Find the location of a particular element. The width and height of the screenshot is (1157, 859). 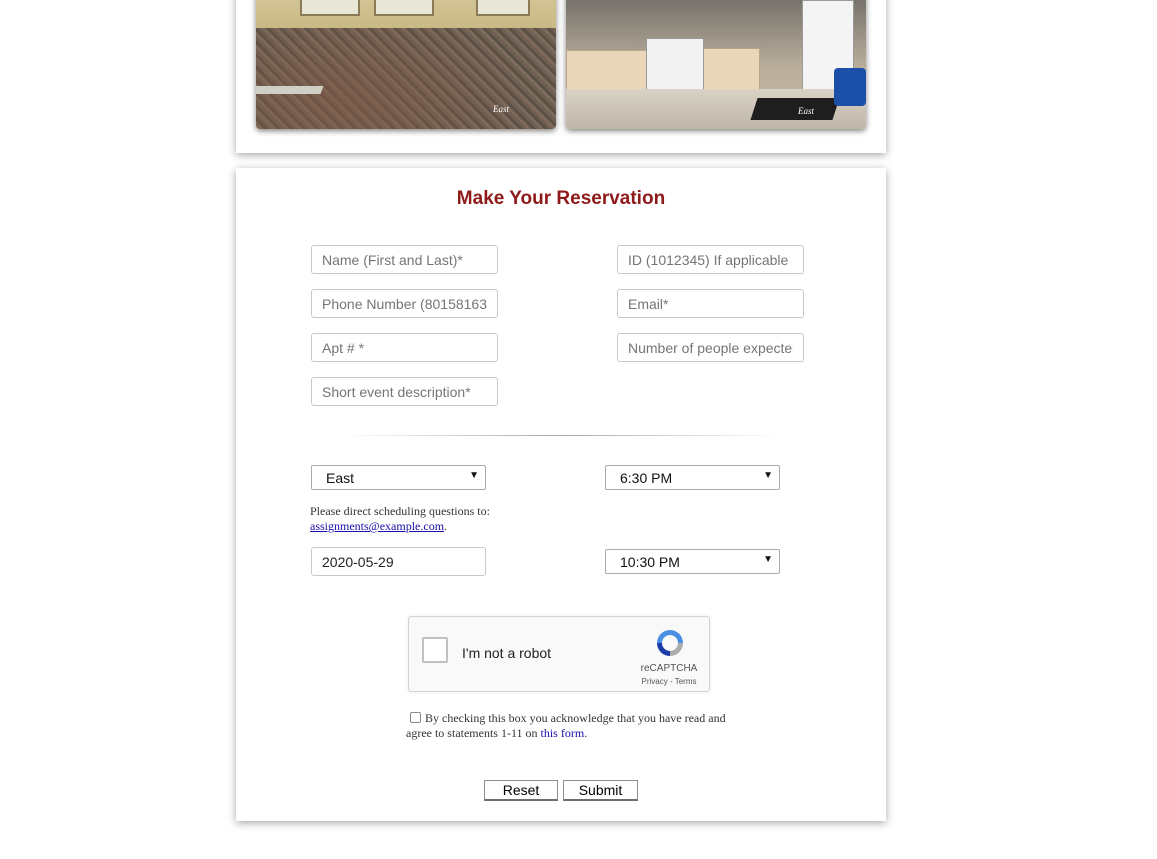

people-count-input is located at coordinates (710, 347).